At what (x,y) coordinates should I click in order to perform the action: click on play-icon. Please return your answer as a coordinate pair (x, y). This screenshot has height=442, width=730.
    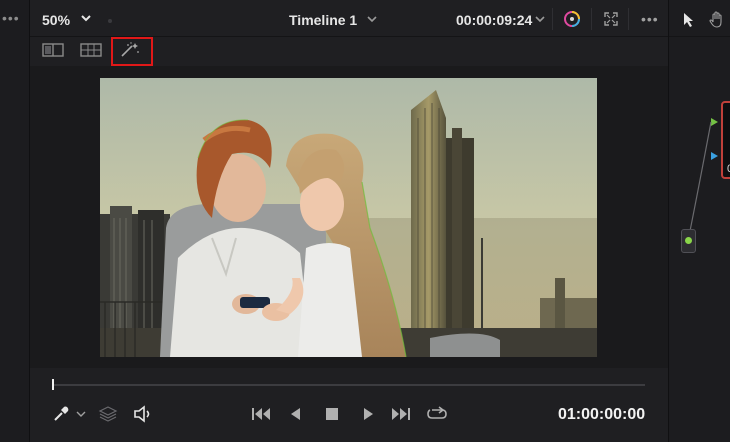
    Looking at the image, I should click on (368, 414).